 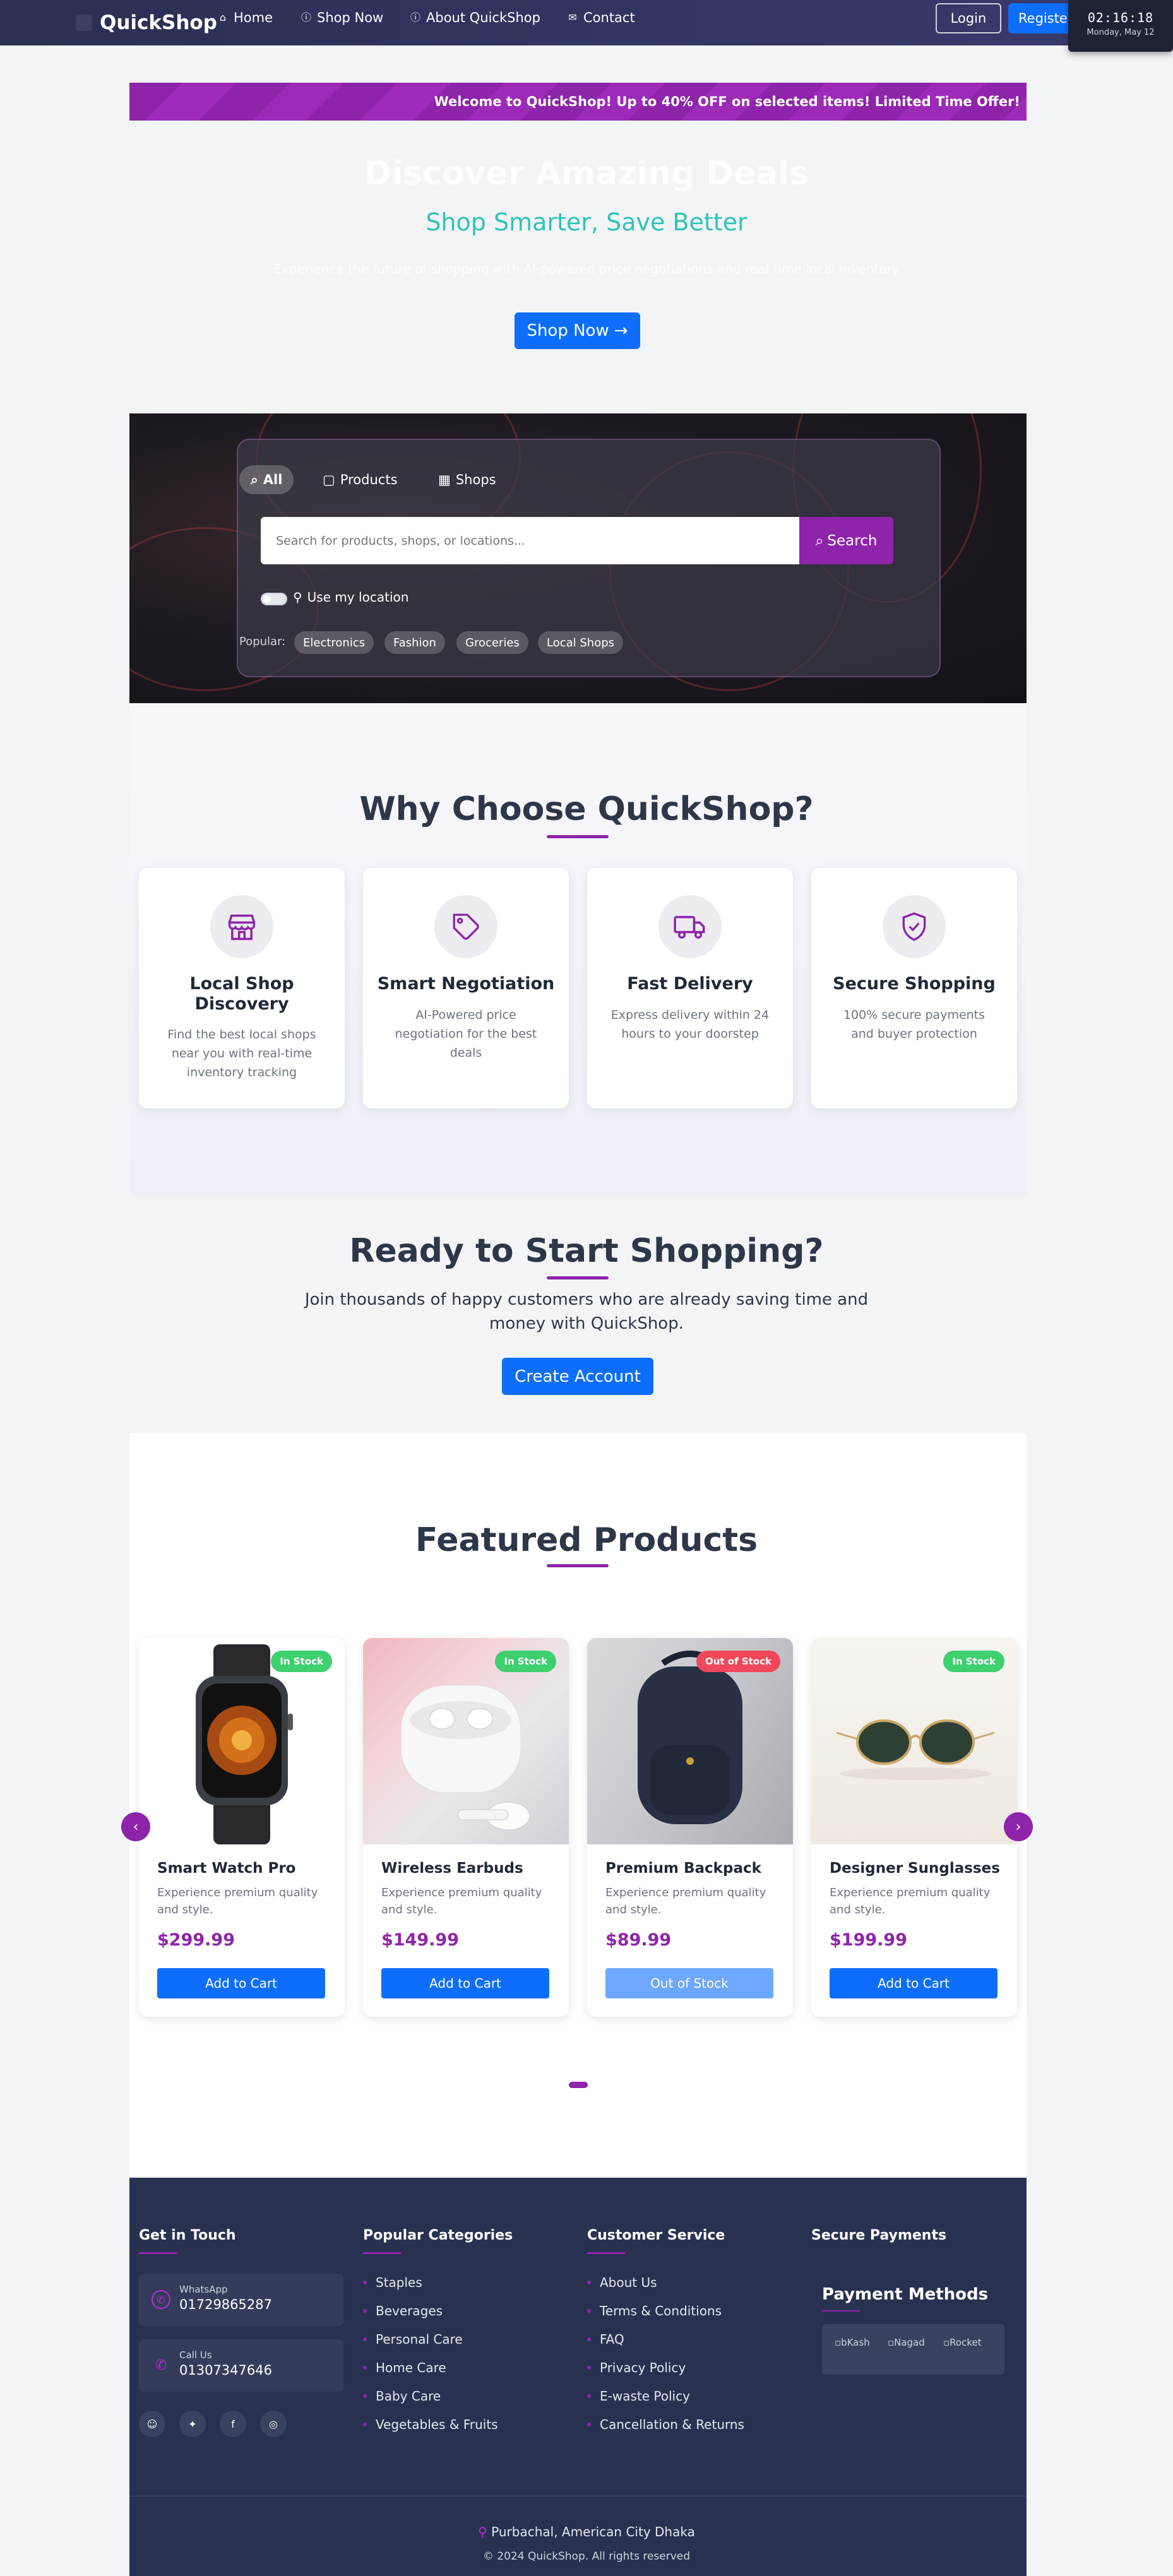 I want to click on category-link: Personal Care, so click(x=413, y=2339).